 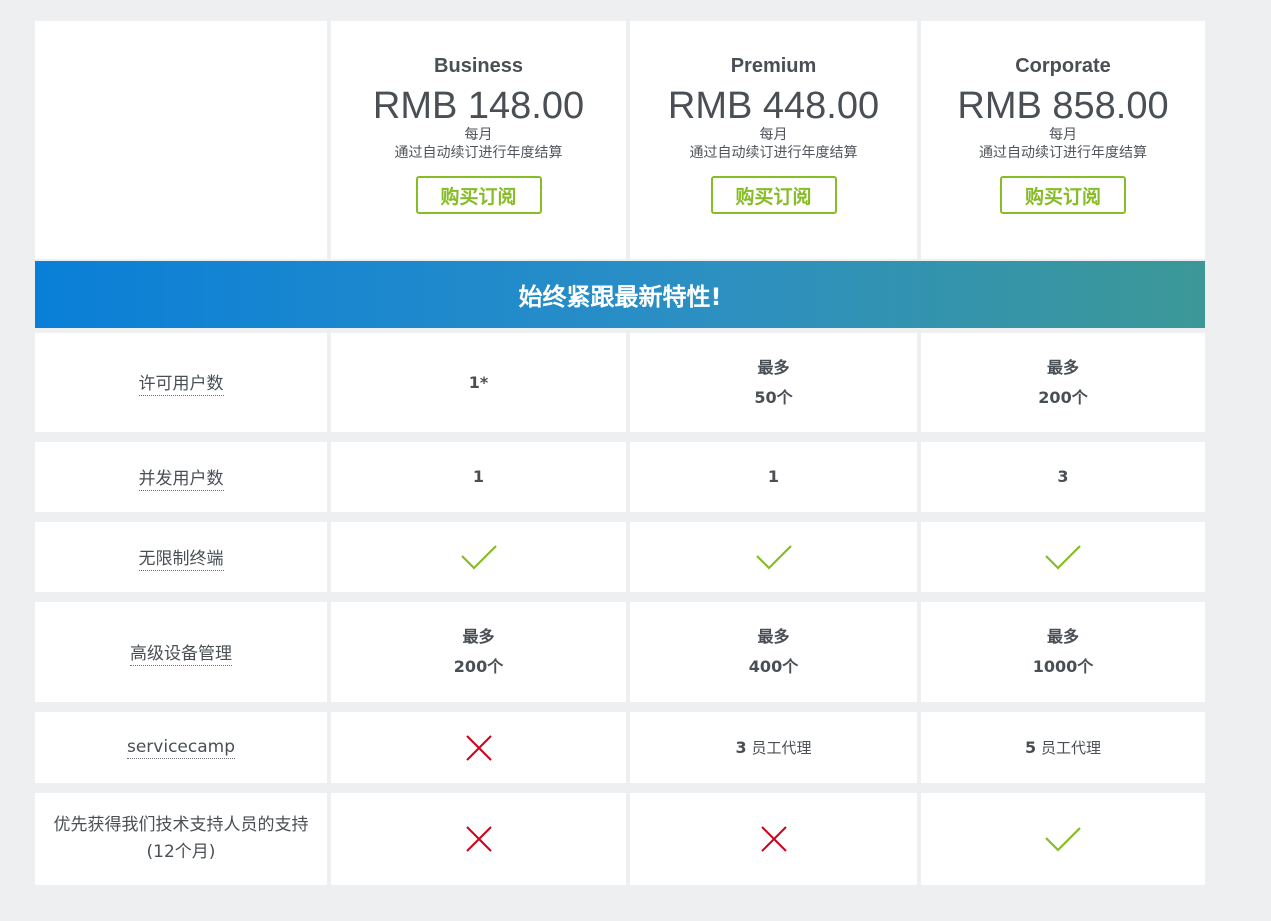 What do you see at coordinates (773, 66) in the screenshot?
I see `plan-name: Premium` at bounding box center [773, 66].